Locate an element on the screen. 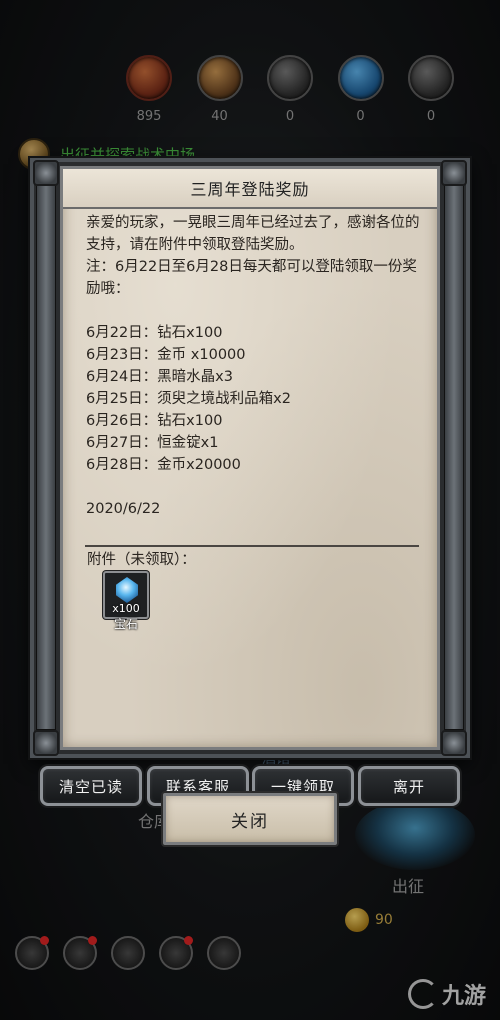 The height and width of the screenshot is (1020, 500). reward-line: 6月22日：钻石x100 is located at coordinates (154, 333).